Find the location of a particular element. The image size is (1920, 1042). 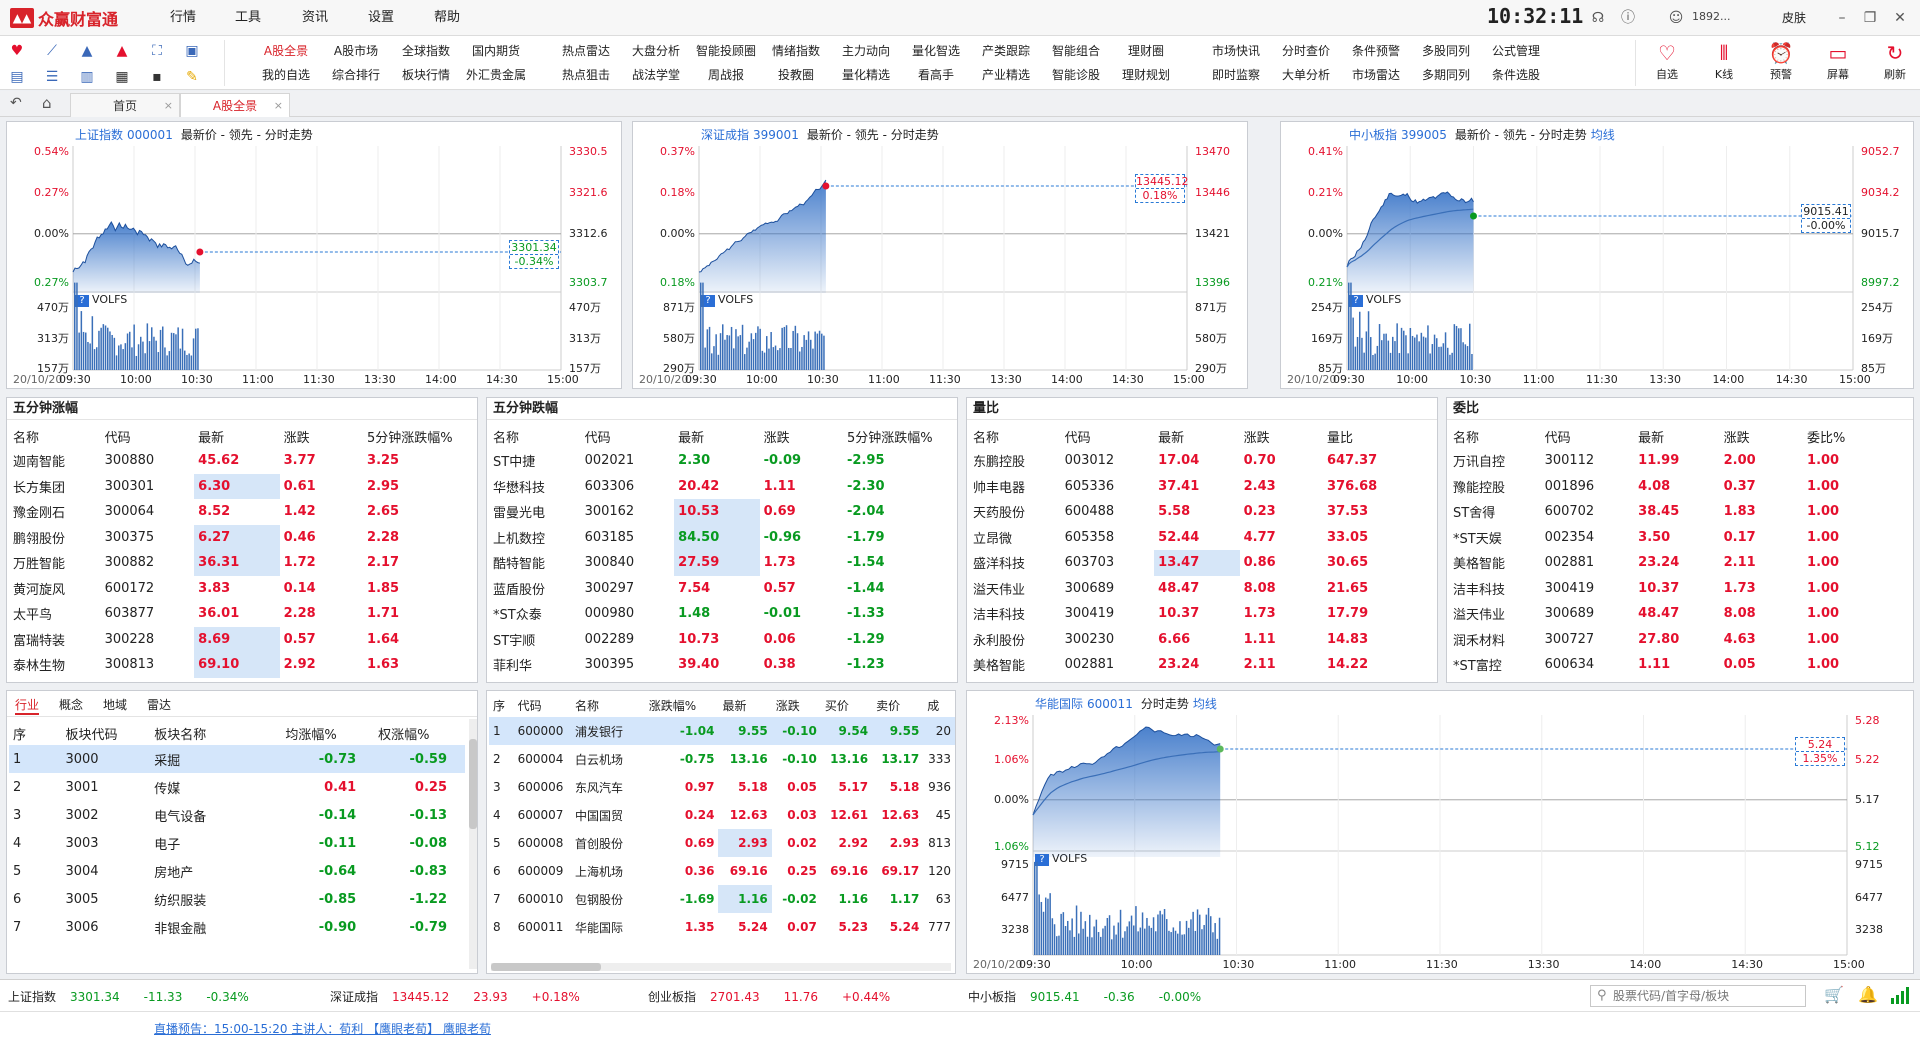

table-row: 8 600011 华能国际 1.35 5.24 0.07 5.23 5.24 777 is located at coordinates (722, 927).